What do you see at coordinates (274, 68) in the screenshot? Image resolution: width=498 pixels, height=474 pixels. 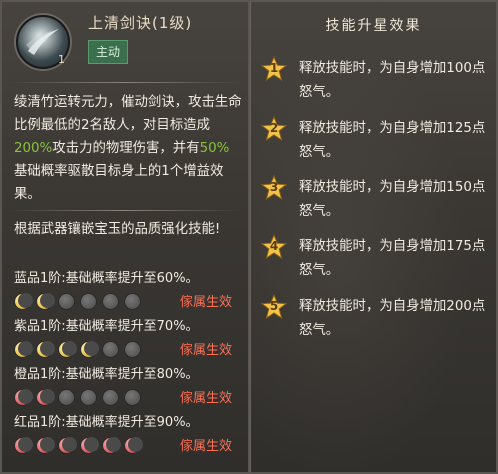 I see `star-number: 1` at bounding box center [274, 68].